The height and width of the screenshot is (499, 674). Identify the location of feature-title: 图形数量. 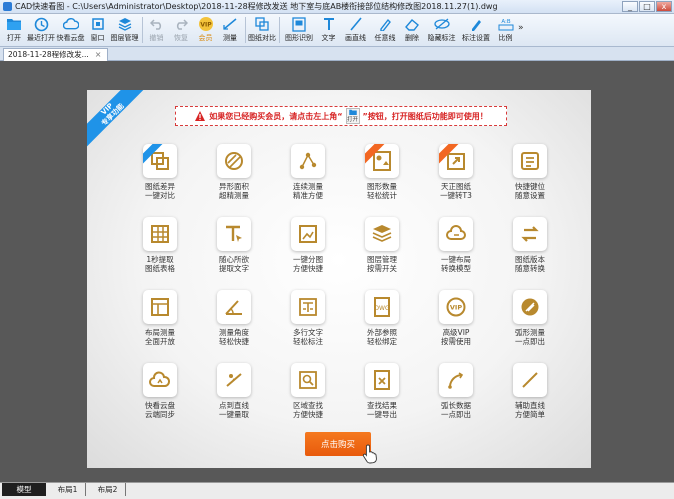
(382, 186).